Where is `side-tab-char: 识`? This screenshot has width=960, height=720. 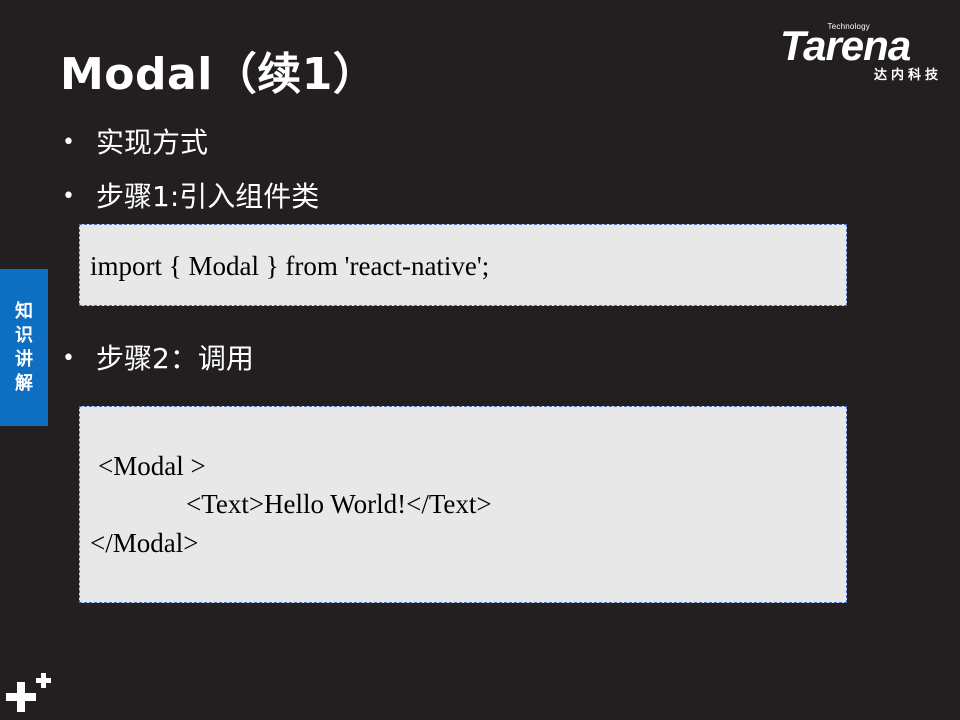 side-tab-char: 识 is located at coordinates (24, 335).